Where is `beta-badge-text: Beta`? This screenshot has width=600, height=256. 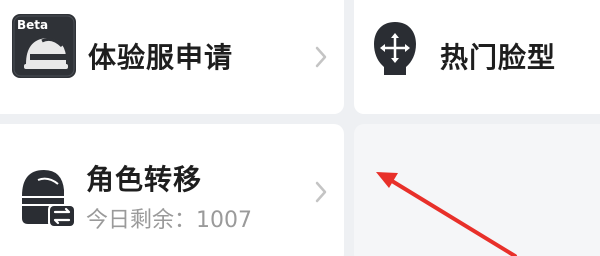
beta-badge-text: Beta is located at coordinates (32, 25).